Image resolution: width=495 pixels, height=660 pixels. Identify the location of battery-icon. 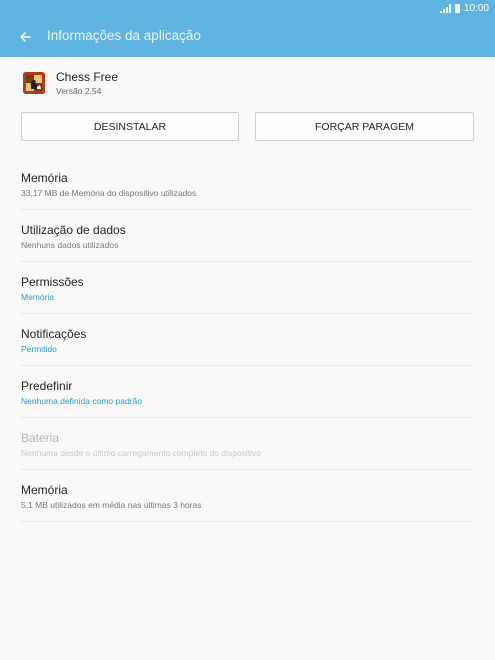
(457, 8).